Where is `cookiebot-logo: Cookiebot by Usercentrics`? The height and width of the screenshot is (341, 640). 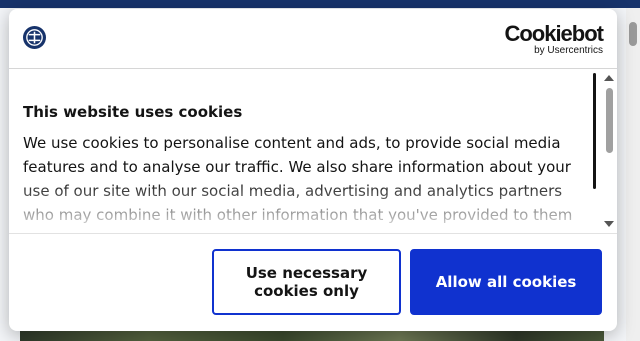 cookiebot-logo: Cookiebot by Usercentrics is located at coordinates (554, 39).